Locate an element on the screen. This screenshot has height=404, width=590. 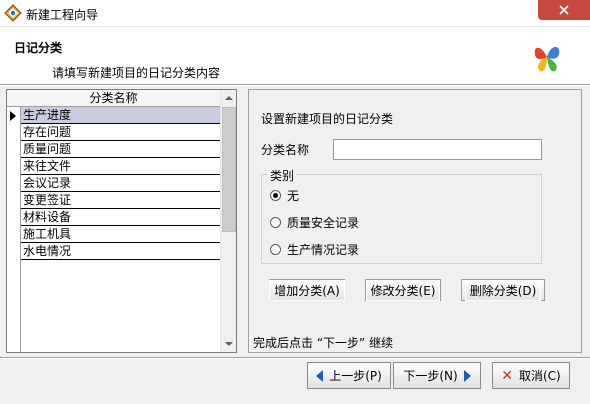
next-label: 下一步(N) is located at coordinates (430, 376).